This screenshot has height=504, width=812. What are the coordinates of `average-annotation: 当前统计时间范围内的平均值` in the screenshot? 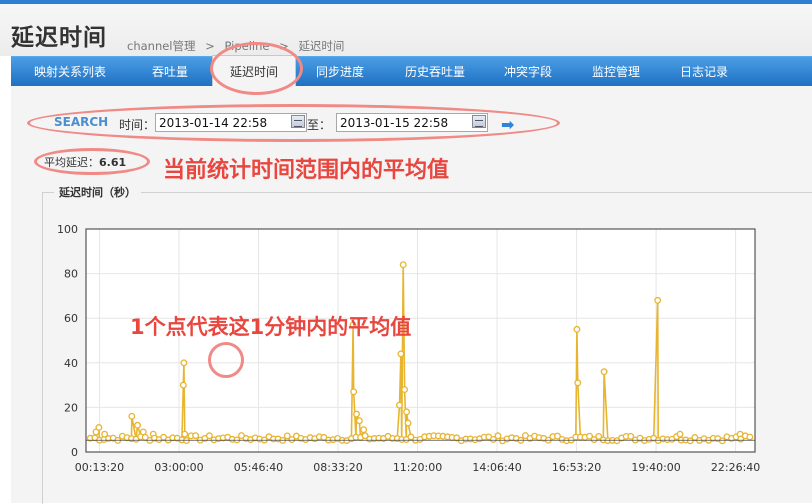 It's located at (306, 170).